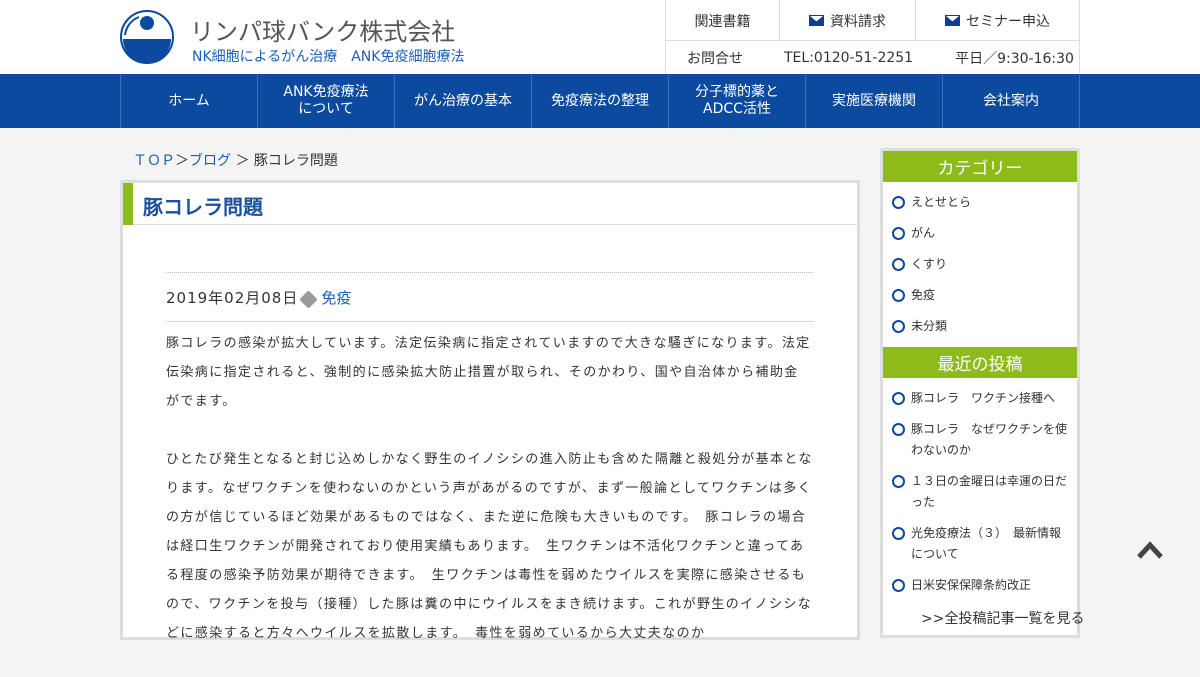 Image resolution: width=1200 pixels, height=677 pixels. Describe the element at coordinates (463, 101) in the screenshot. I see `nav-cancer-basics: がん治療の基本` at that location.